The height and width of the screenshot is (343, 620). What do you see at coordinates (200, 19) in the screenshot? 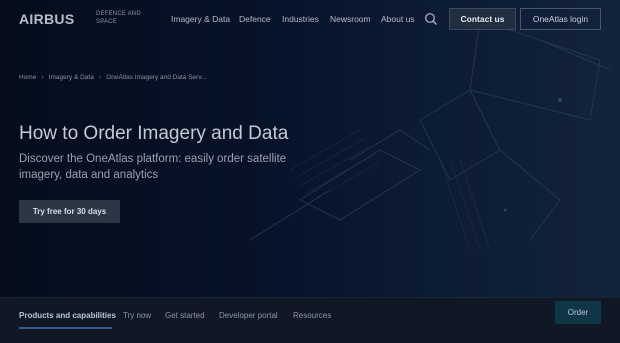
I see `nav-item-imagery-data: Imagery & Data` at bounding box center [200, 19].